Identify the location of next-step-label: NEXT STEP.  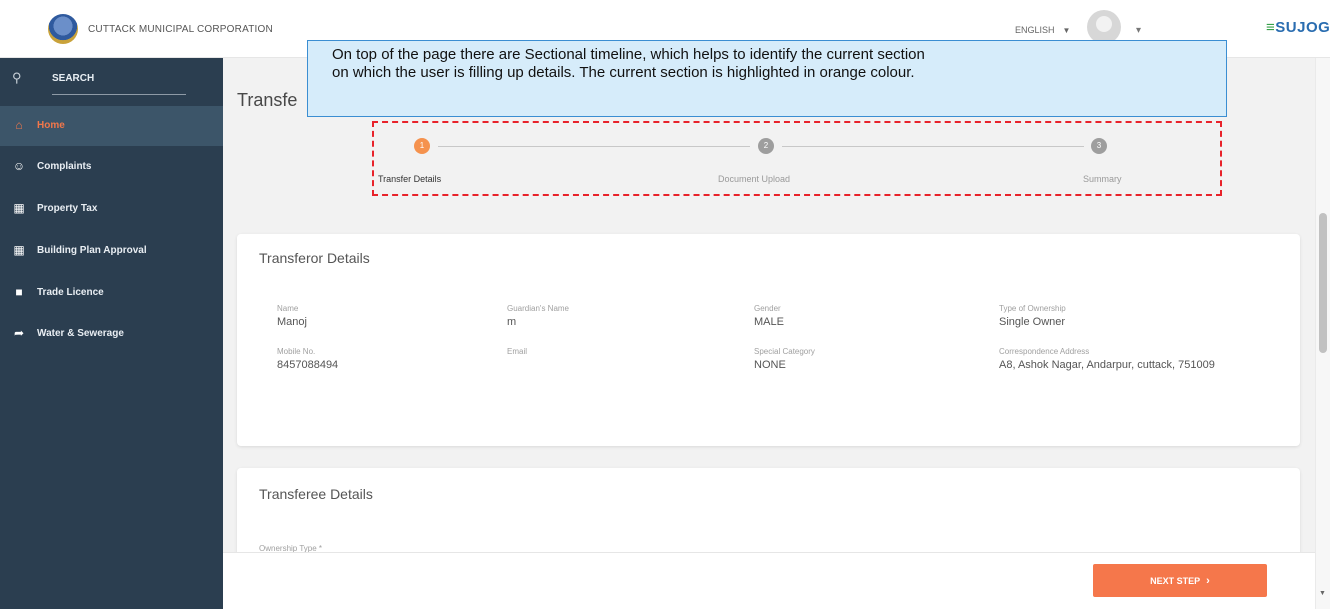
(1175, 580).